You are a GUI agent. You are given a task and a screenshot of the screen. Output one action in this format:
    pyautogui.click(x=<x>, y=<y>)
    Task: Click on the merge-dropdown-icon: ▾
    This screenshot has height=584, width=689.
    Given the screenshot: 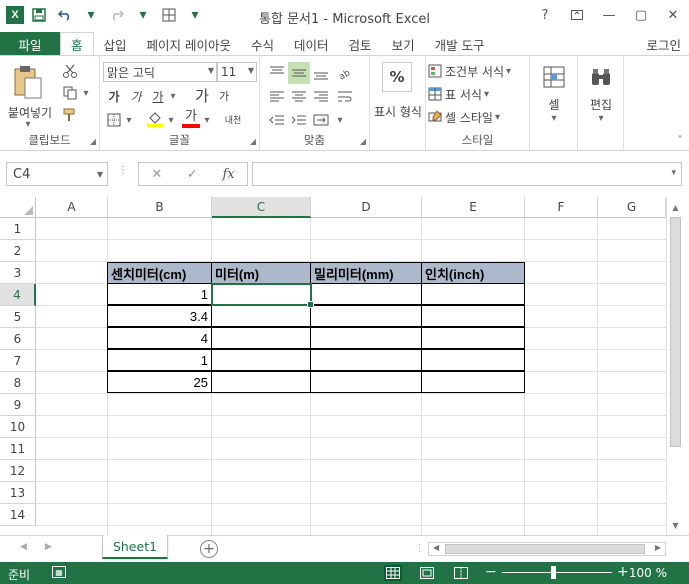 What is the action you would take?
    pyautogui.click(x=340, y=120)
    